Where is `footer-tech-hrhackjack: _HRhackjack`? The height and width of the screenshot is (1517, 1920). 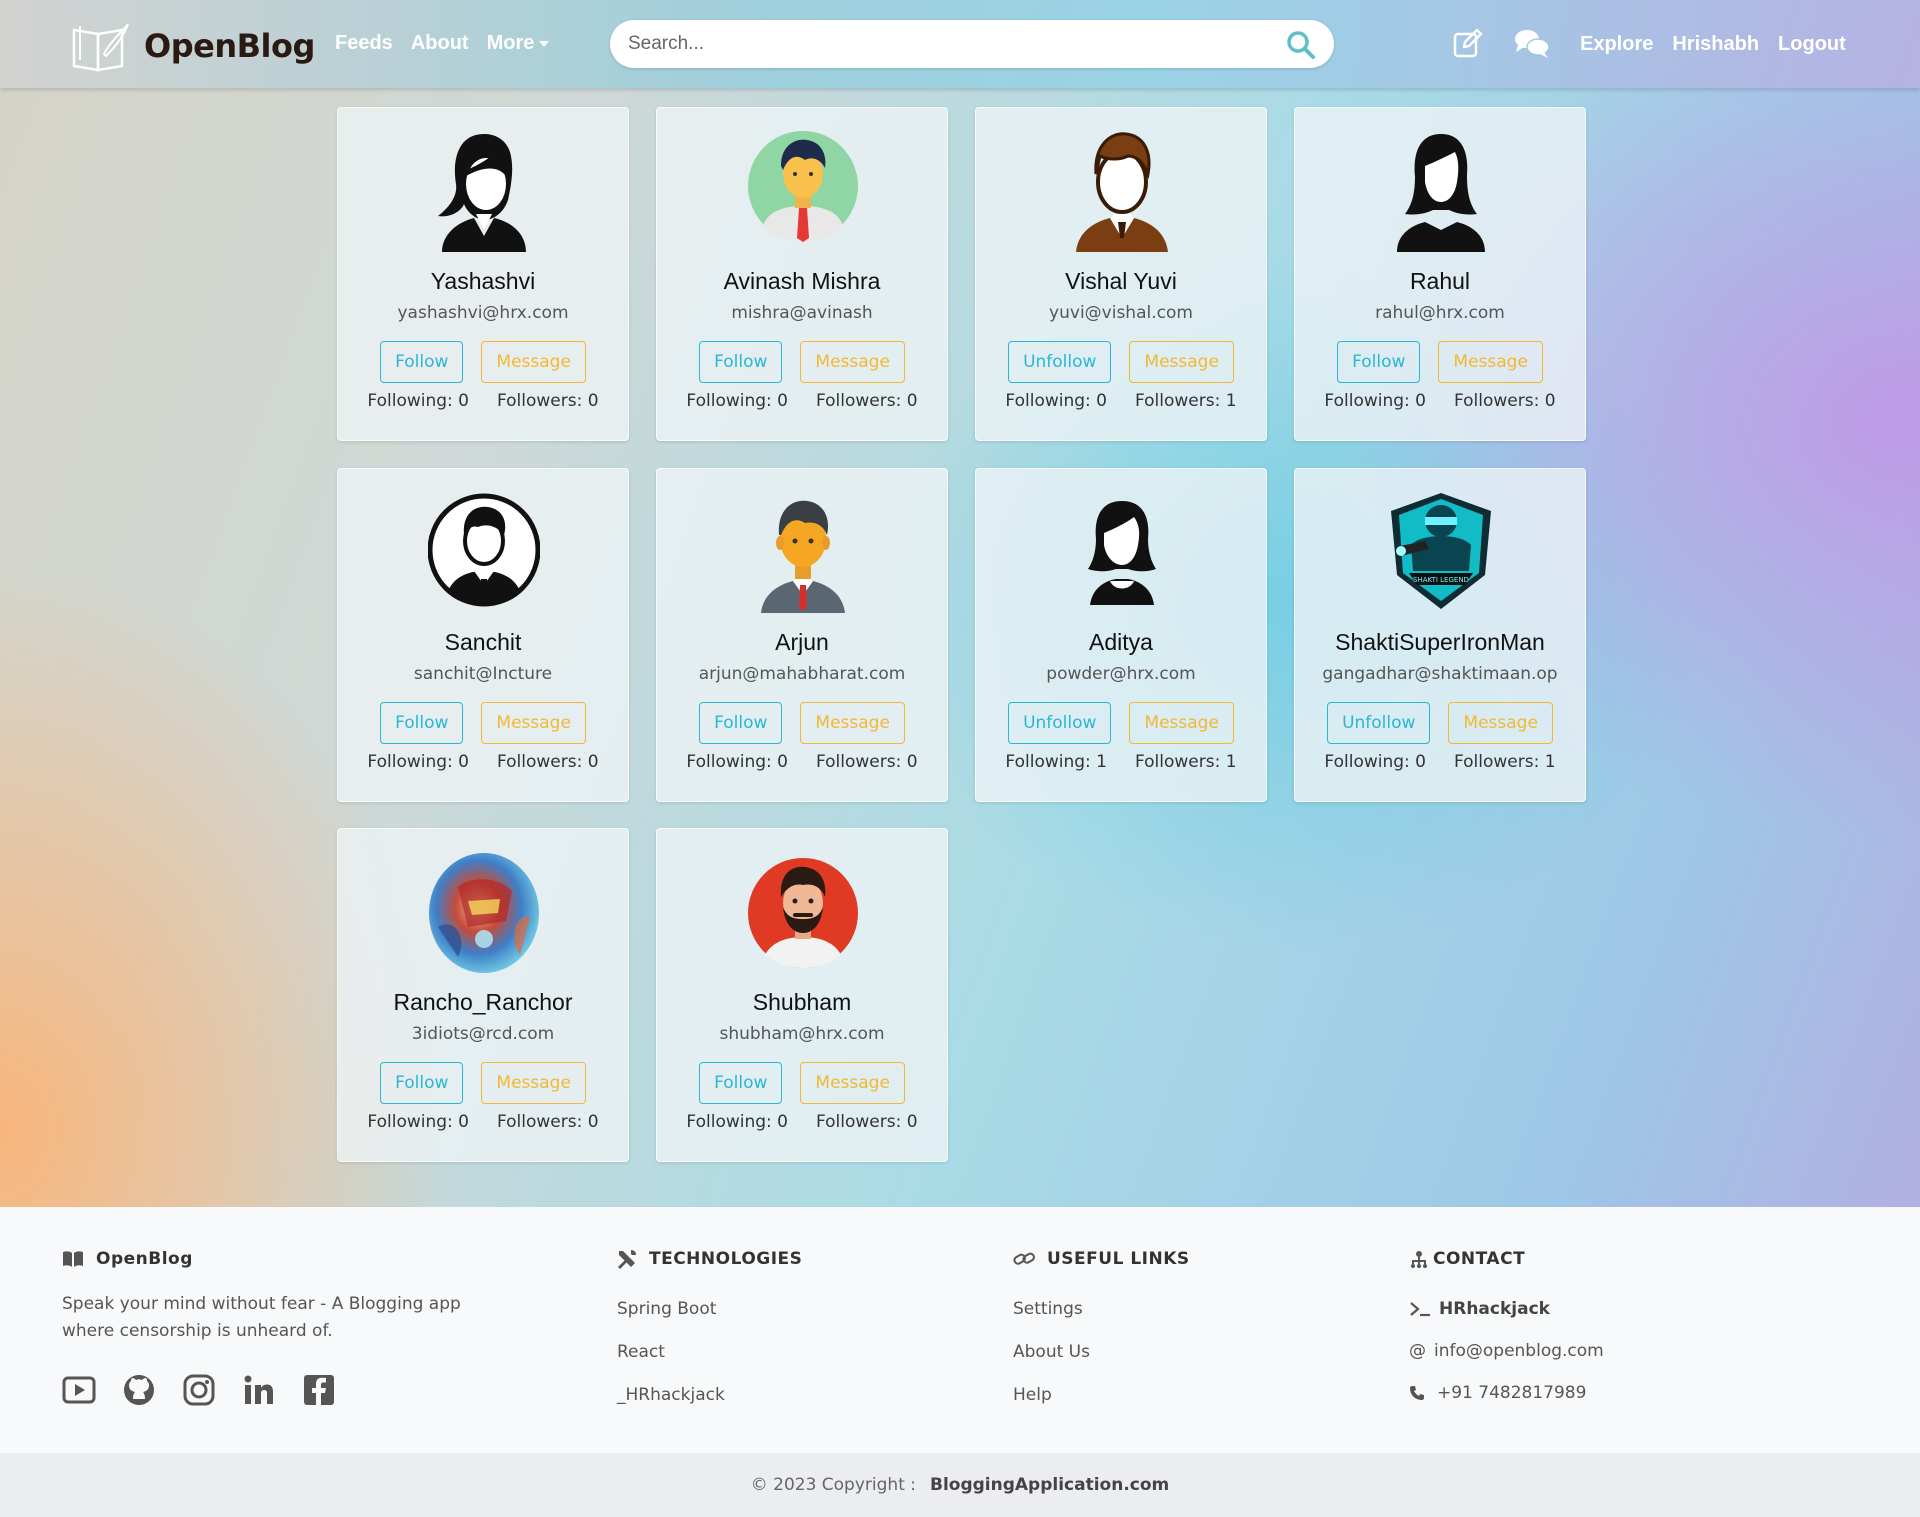 footer-tech-hrhackjack: _HRhackjack is located at coordinates (709, 1395).